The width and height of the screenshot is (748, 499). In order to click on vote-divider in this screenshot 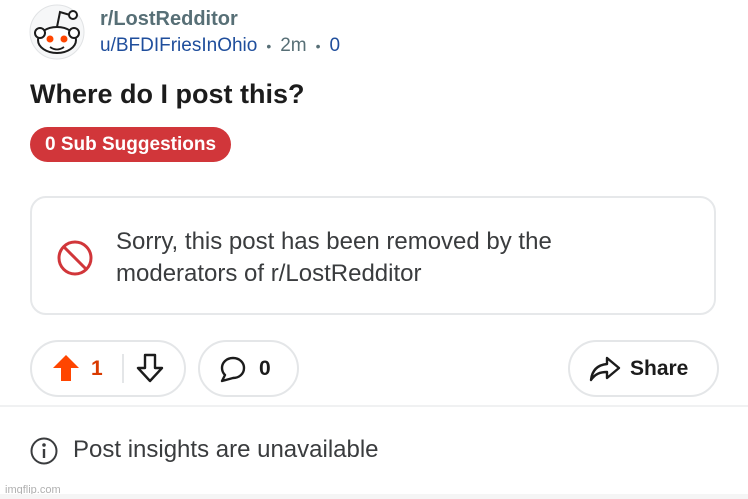, I will do `click(123, 368)`.